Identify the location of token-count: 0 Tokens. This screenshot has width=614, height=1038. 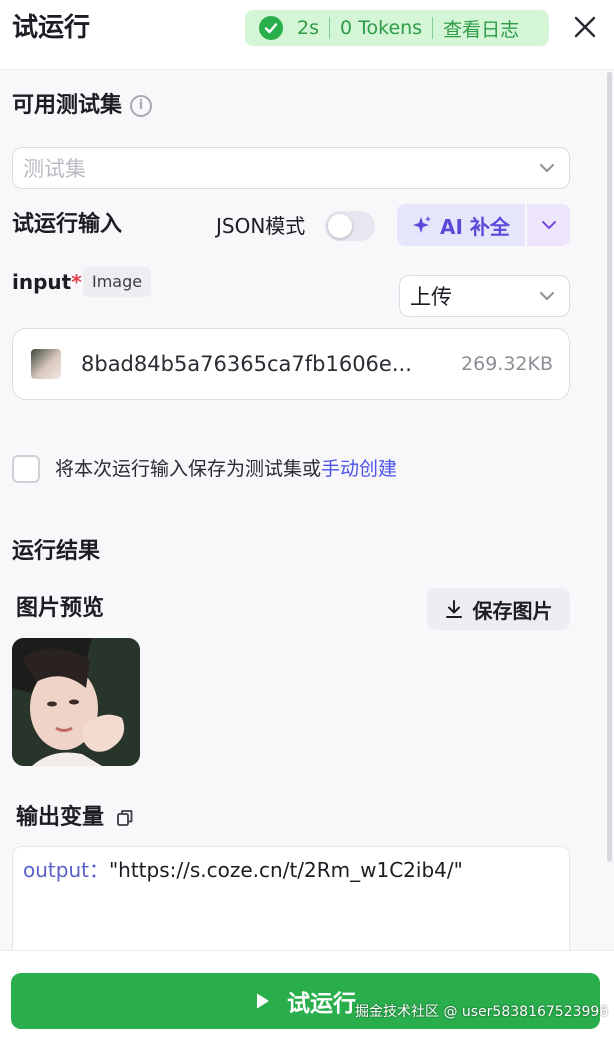
(381, 28).